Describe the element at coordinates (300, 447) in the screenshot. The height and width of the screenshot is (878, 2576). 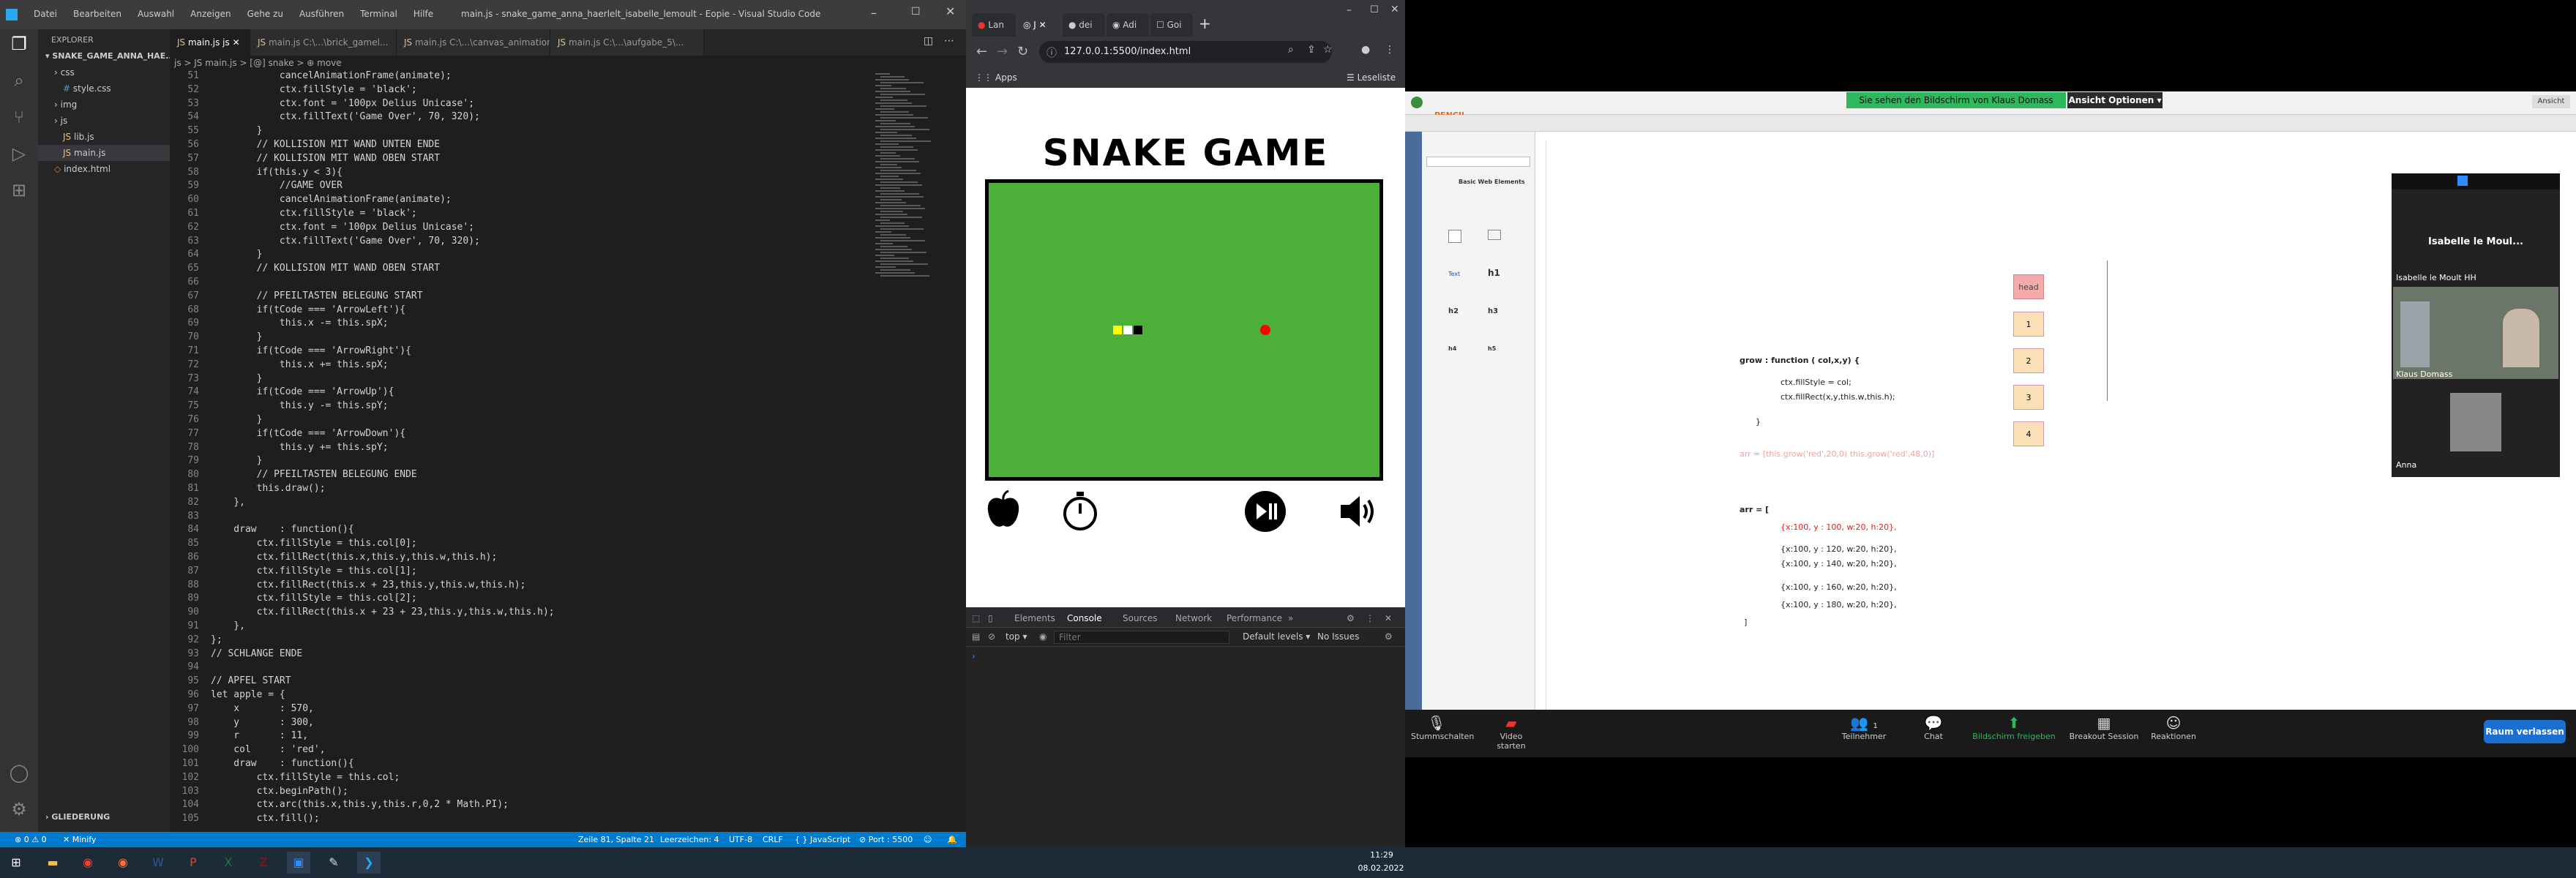
I see `code-line: this.y += this.spY;` at that location.